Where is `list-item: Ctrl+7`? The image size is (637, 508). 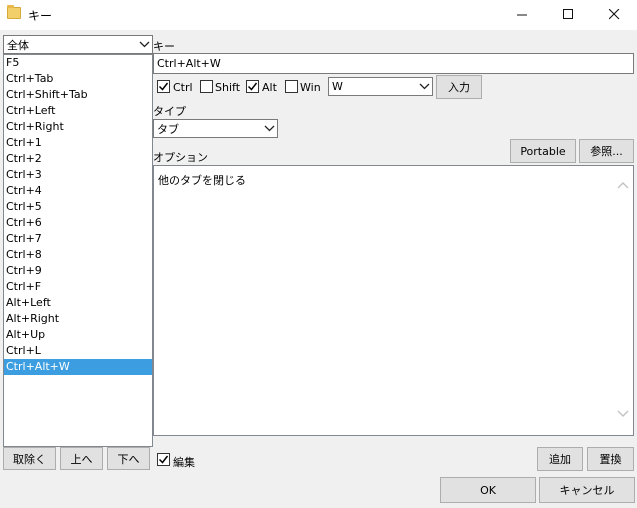
list-item: Ctrl+7 is located at coordinates (78, 239).